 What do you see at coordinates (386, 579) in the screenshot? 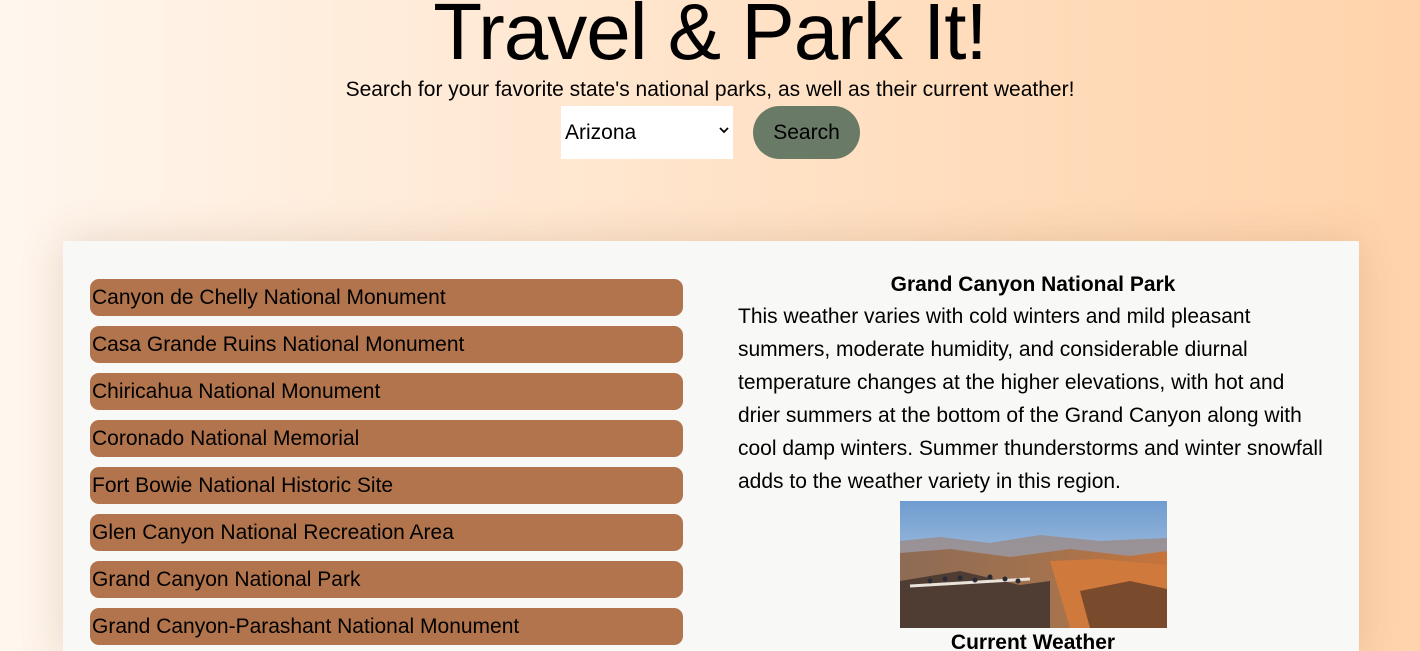
I see `park-list-item: Grand Canyon National Park` at bounding box center [386, 579].